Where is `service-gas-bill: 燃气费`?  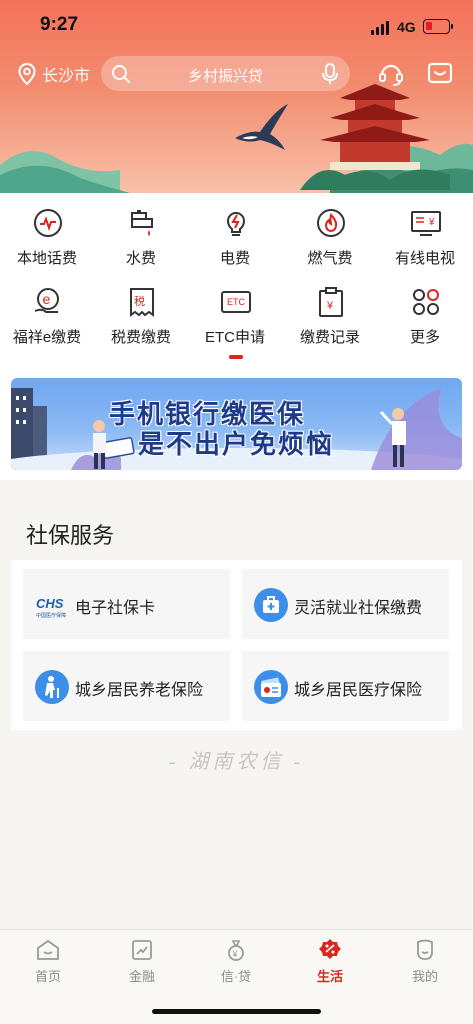
service-gas-bill: 燃气费 is located at coordinates (330, 239).